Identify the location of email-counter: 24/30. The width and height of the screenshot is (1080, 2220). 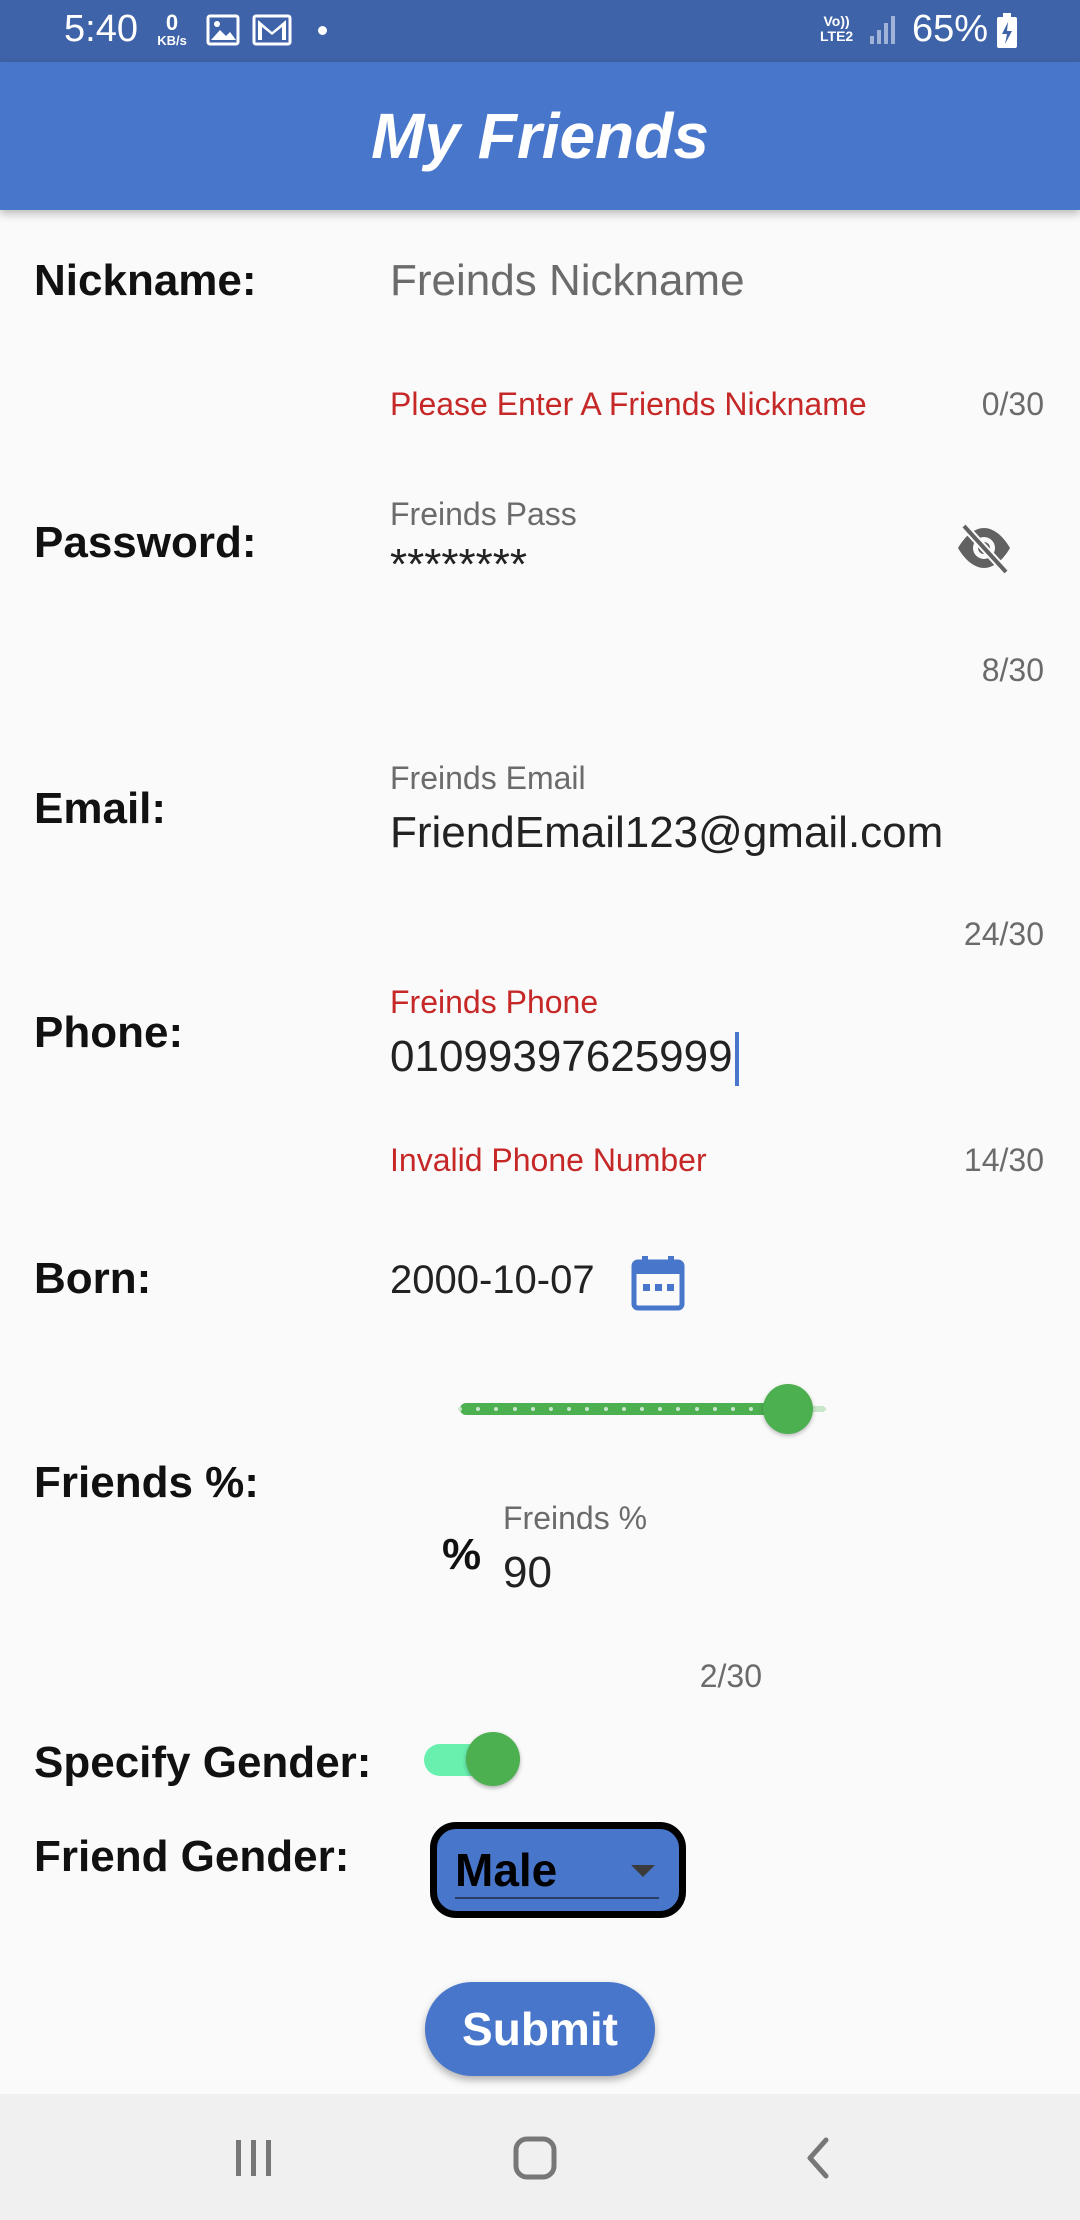
(1003, 934).